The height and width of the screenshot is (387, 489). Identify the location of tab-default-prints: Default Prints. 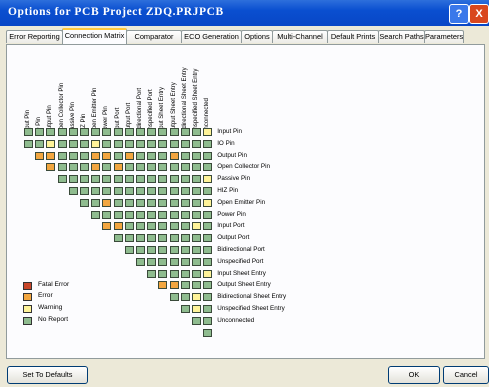
(353, 36).